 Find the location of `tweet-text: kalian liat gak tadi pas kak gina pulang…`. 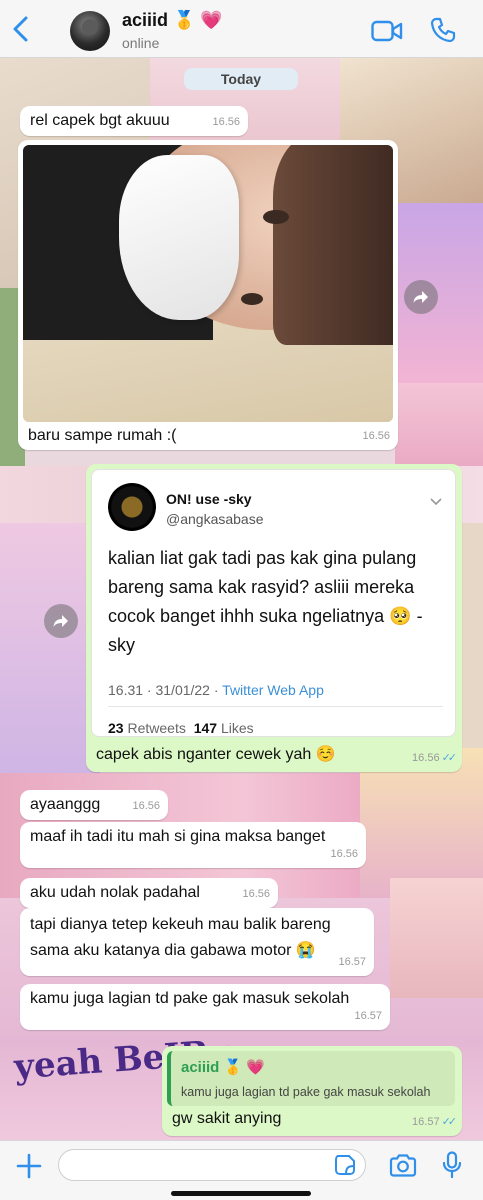

tweet-text: kalian liat gak tadi pas kak gina pulang… is located at coordinates (265, 601).